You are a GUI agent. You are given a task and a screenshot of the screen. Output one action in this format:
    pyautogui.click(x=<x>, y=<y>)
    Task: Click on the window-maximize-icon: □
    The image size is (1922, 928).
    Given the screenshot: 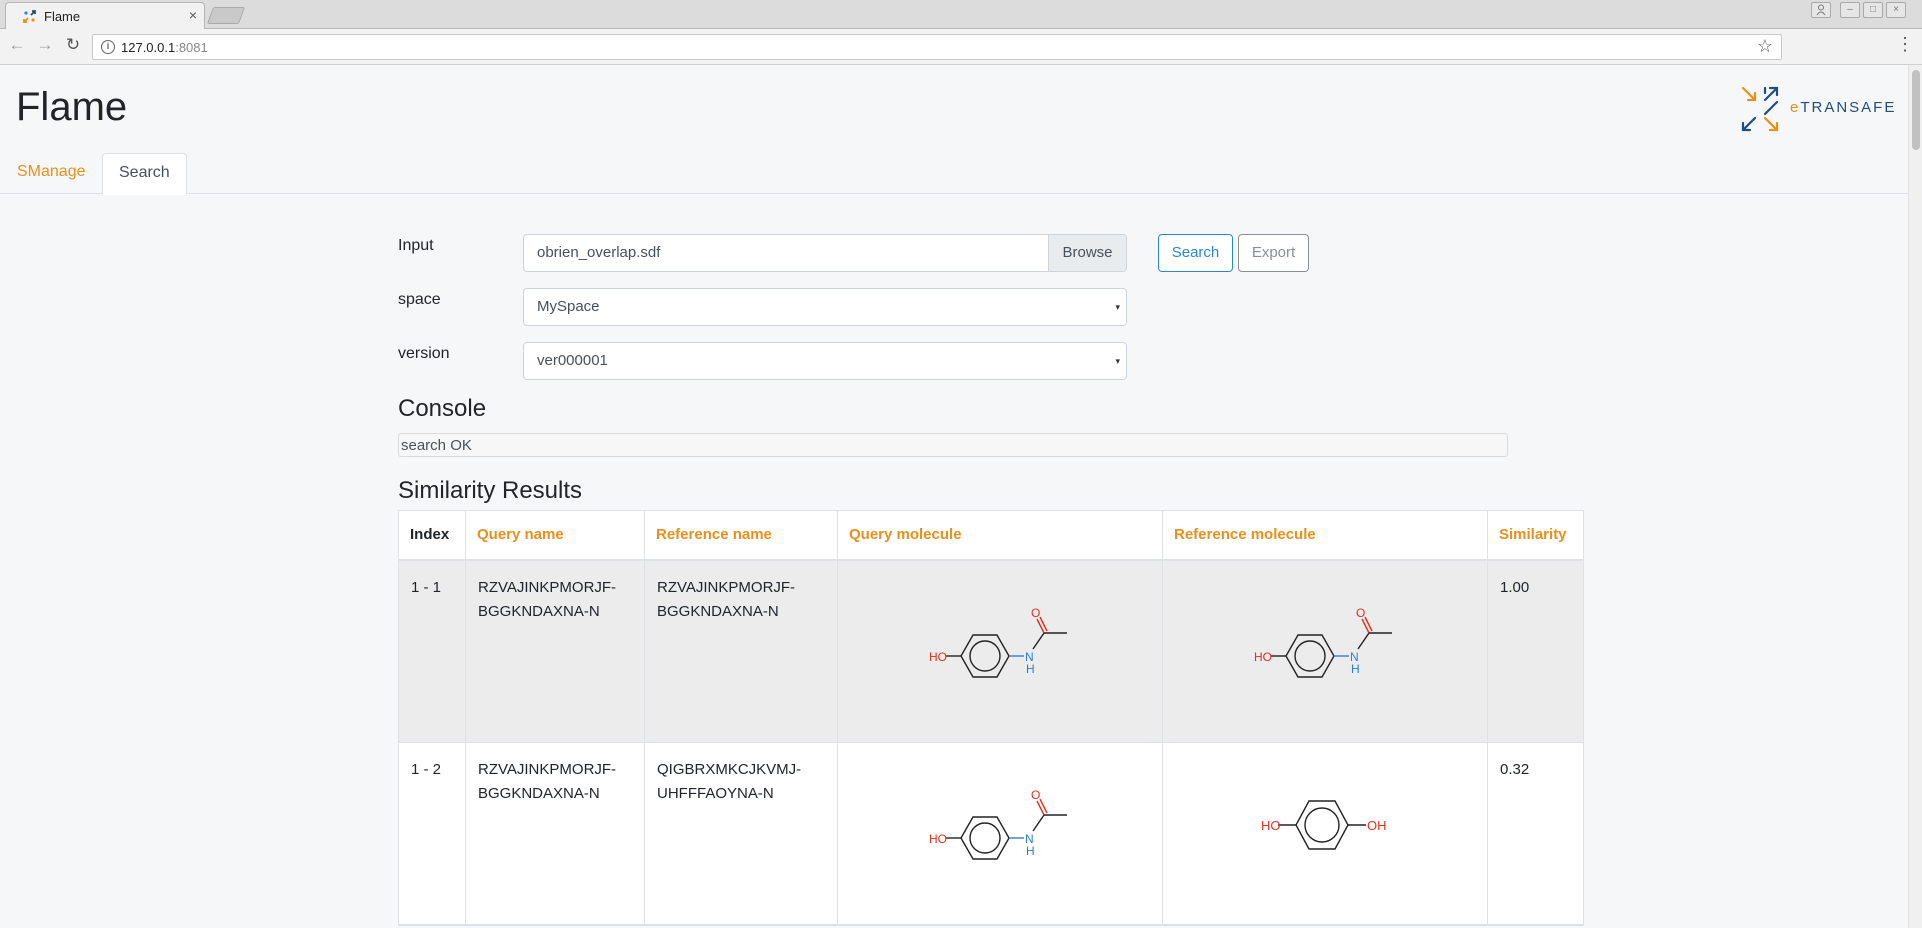 What is the action you would take?
    pyautogui.click(x=1873, y=10)
    